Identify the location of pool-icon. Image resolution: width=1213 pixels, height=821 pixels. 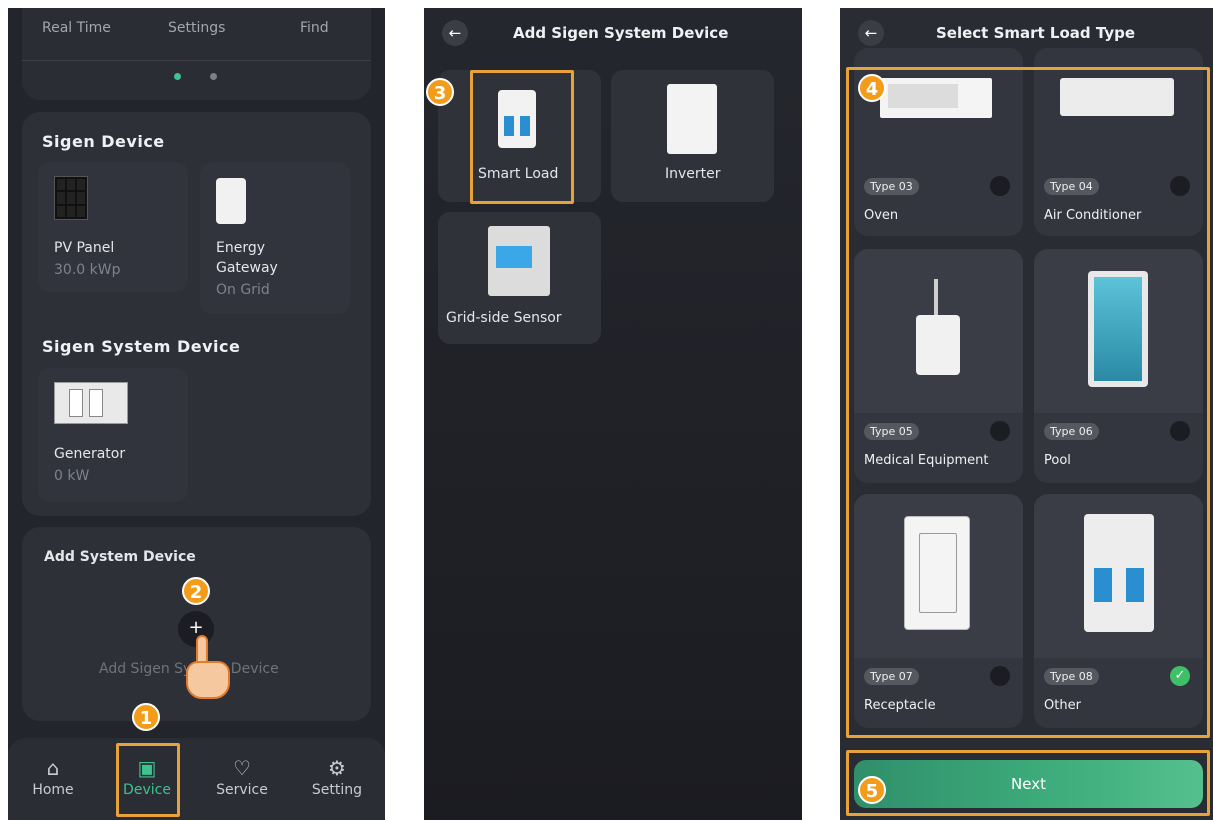
(1118, 329).